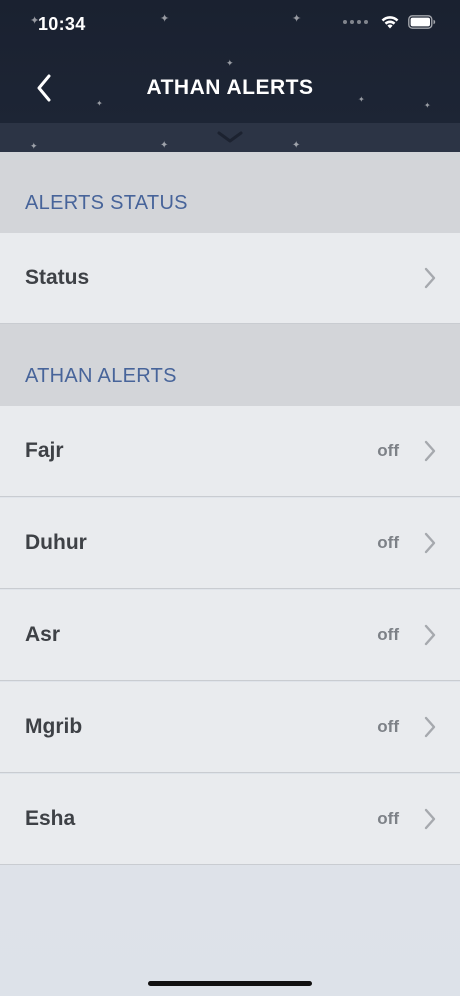 The width and height of the screenshot is (460, 996). Describe the element at coordinates (56, 542) in the screenshot. I see `row-label: Duhur` at that location.